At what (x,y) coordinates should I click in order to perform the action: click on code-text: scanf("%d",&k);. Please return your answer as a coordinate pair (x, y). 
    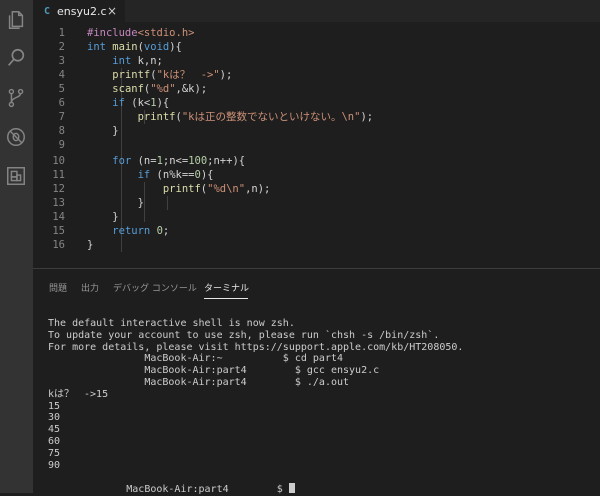
    Looking at the image, I should click on (160, 89).